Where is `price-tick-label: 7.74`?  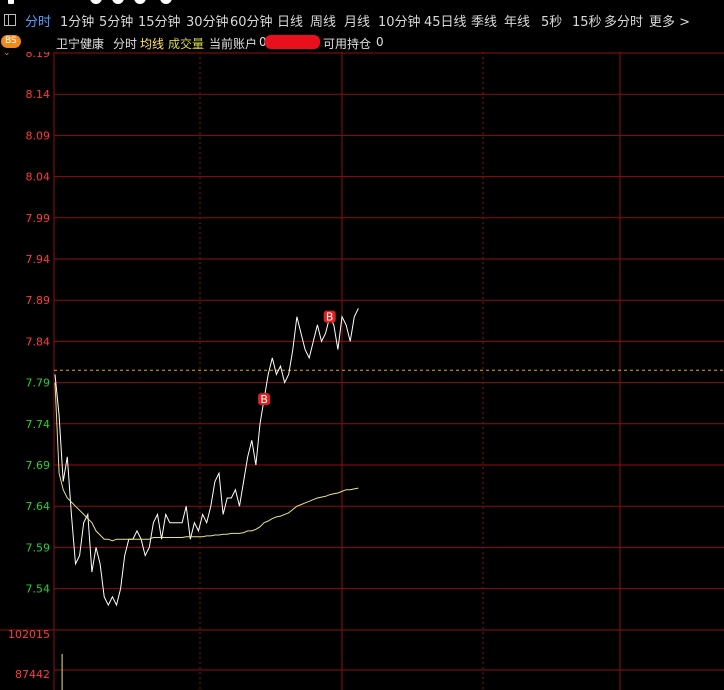 price-tick-label: 7.74 is located at coordinates (38, 424).